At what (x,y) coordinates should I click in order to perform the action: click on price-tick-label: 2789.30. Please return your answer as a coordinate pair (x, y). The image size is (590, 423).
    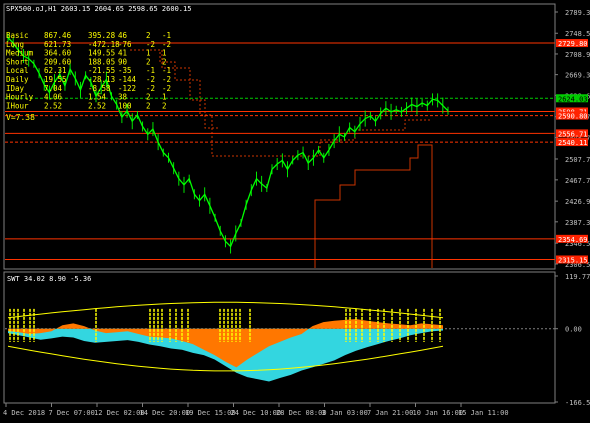
    Looking at the image, I should click on (577, 13).